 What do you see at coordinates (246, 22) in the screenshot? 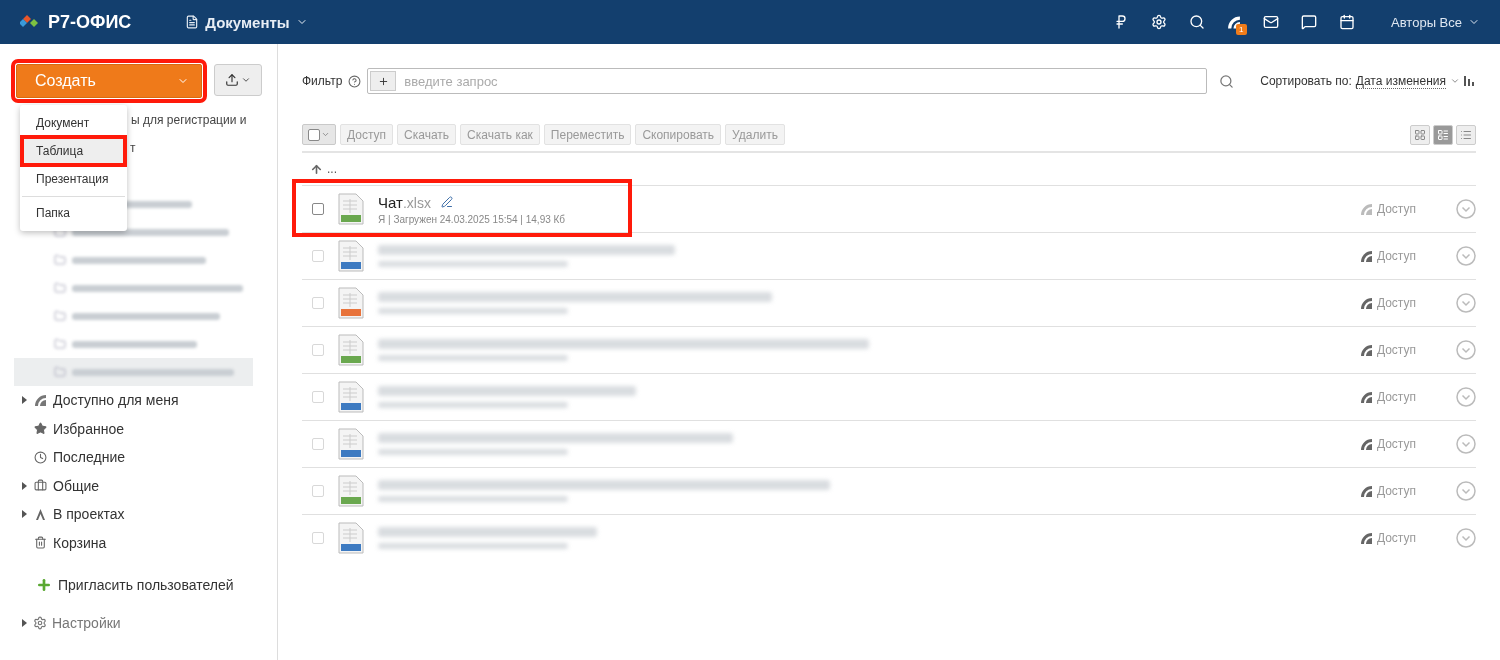
I see `module-menu: Документы` at bounding box center [246, 22].